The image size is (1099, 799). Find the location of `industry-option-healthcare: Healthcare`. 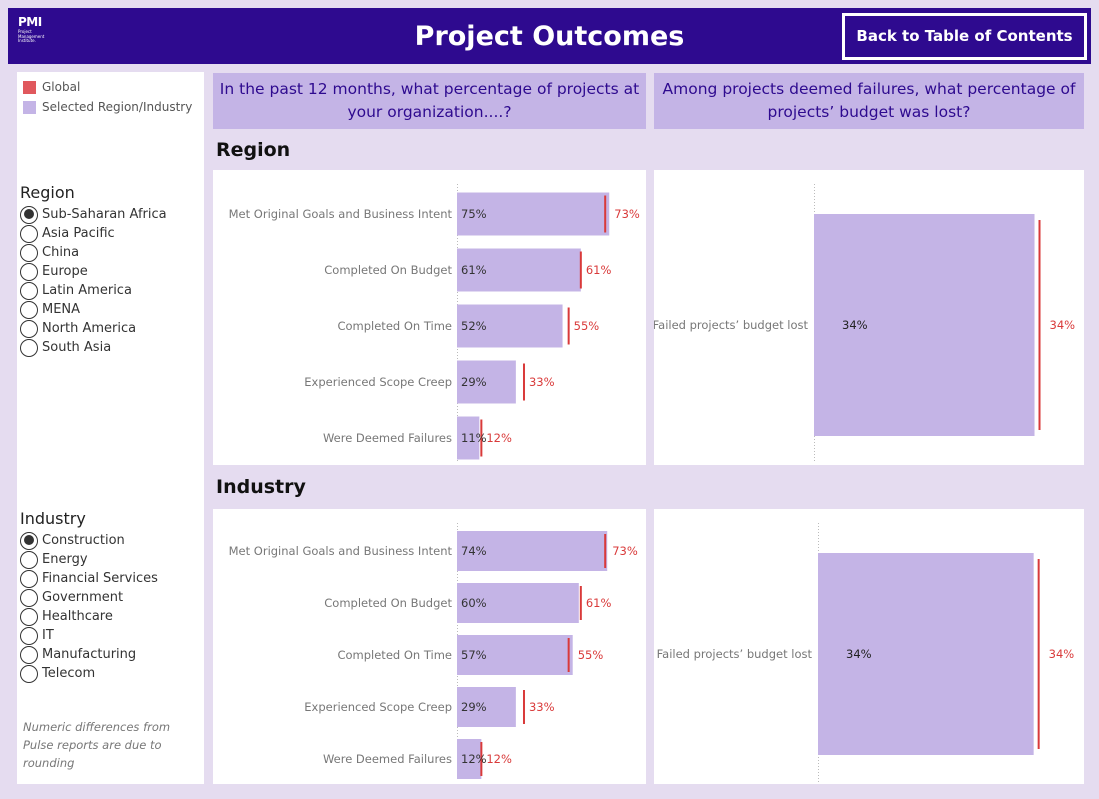

industry-option-healthcare: Healthcare is located at coordinates (89, 616).